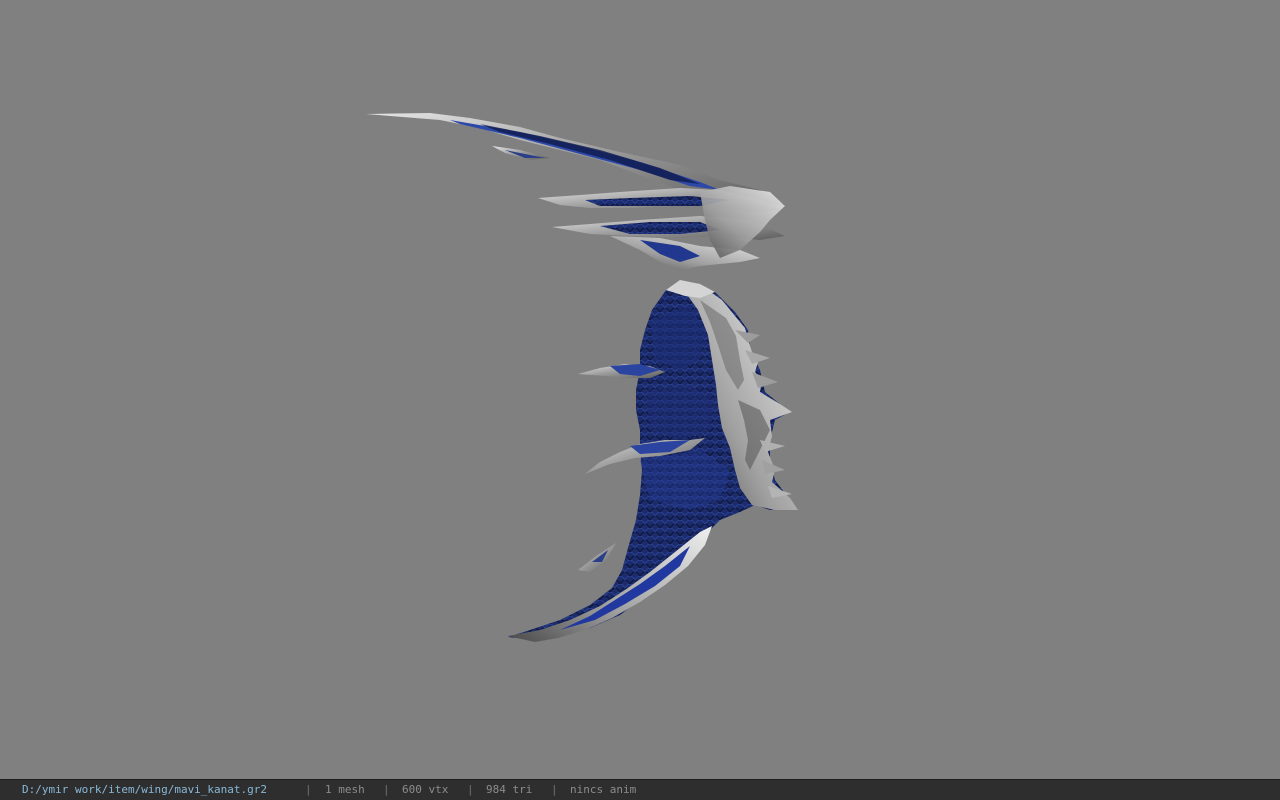 Image resolution: width=1280 pixels, height=800 pixels. What do you see at coordinates (575, 191) in the screenshot?
I see `upper-wing-segment` at bounding box center [575, 191].